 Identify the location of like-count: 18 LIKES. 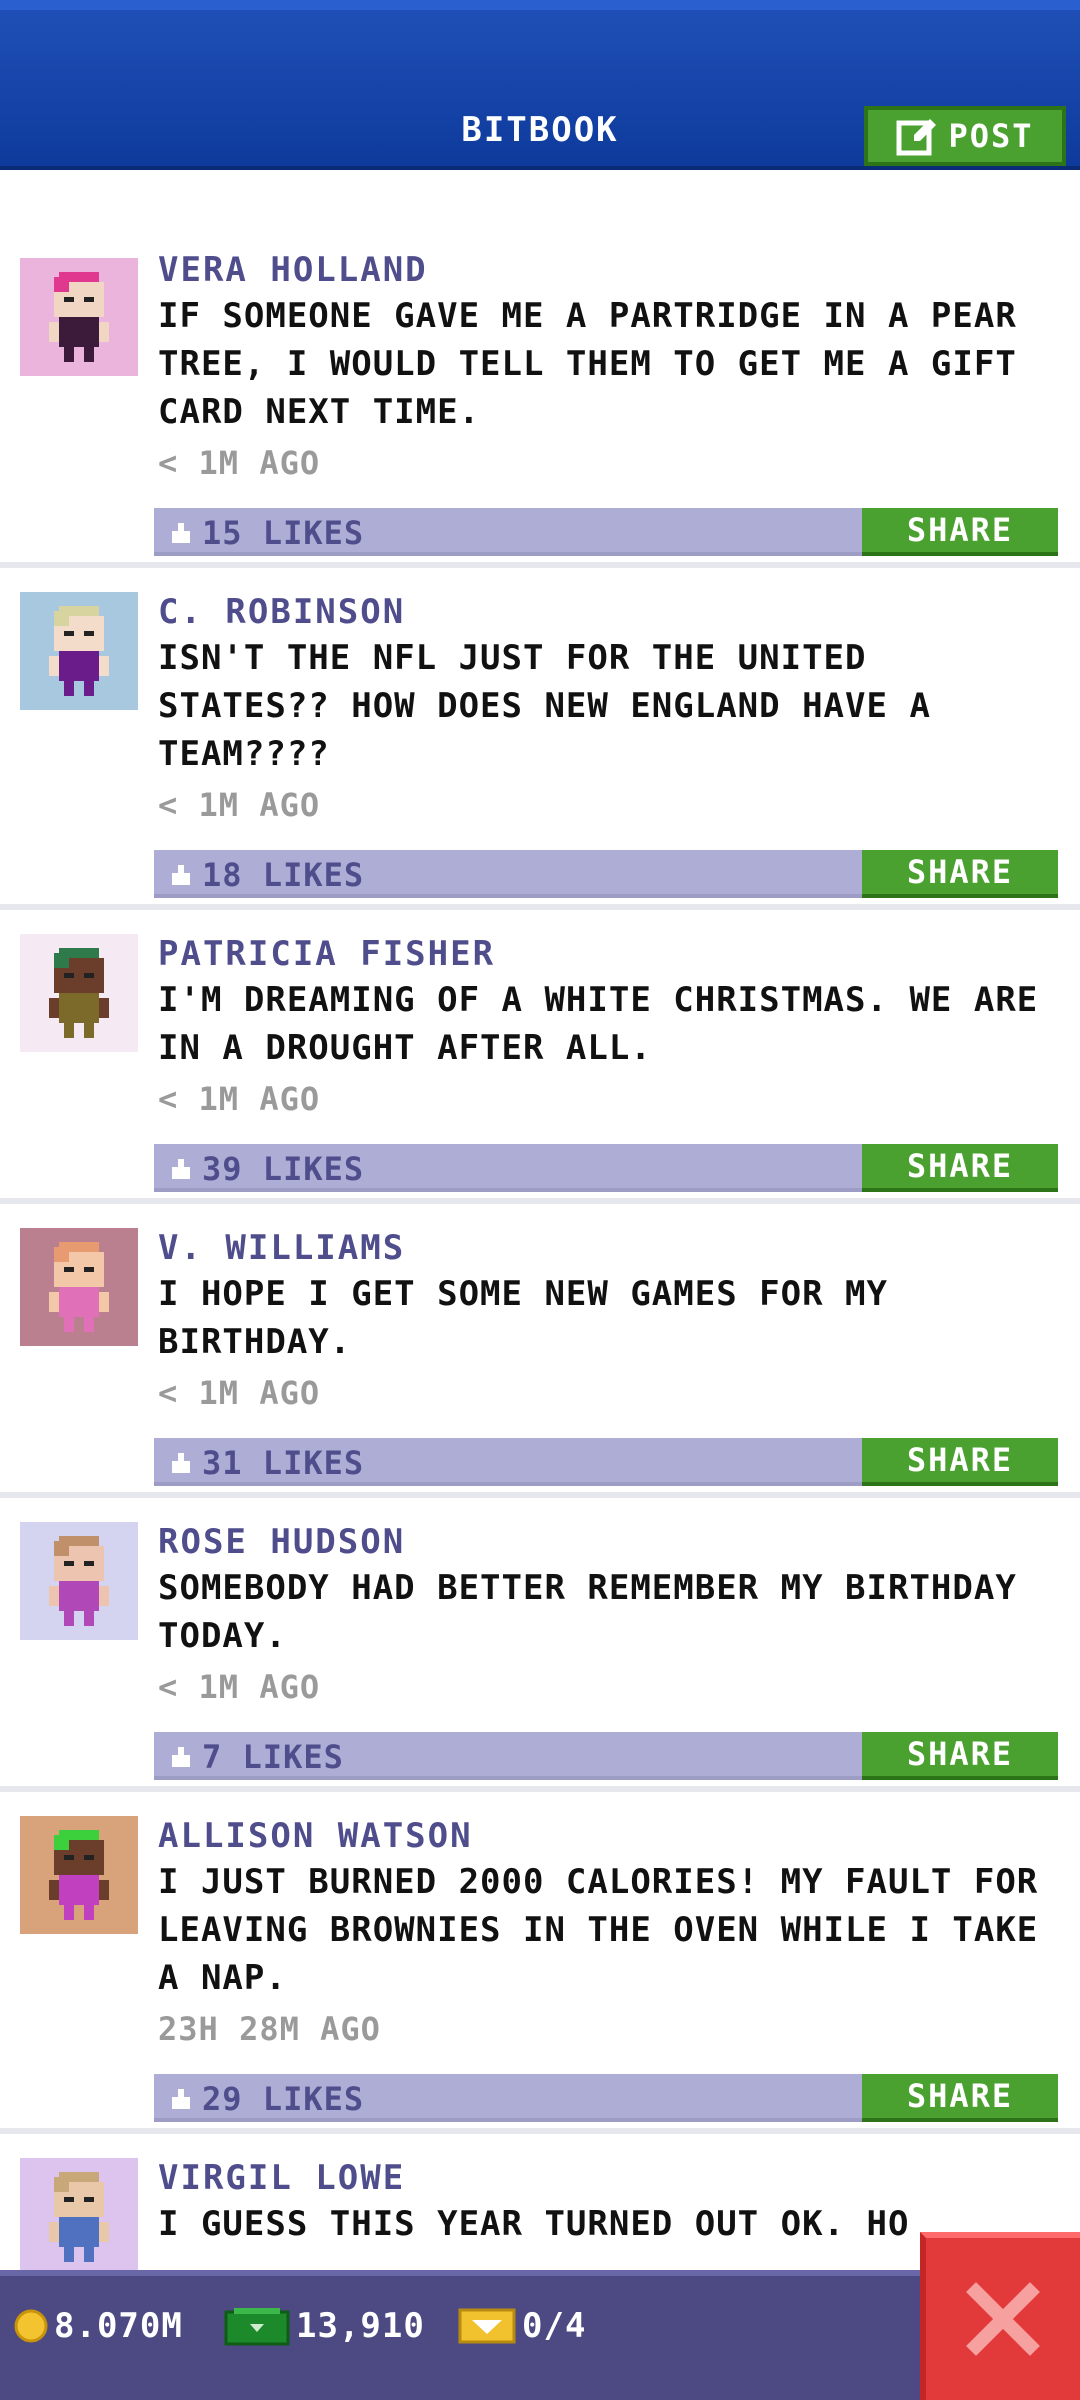
(266, 875).